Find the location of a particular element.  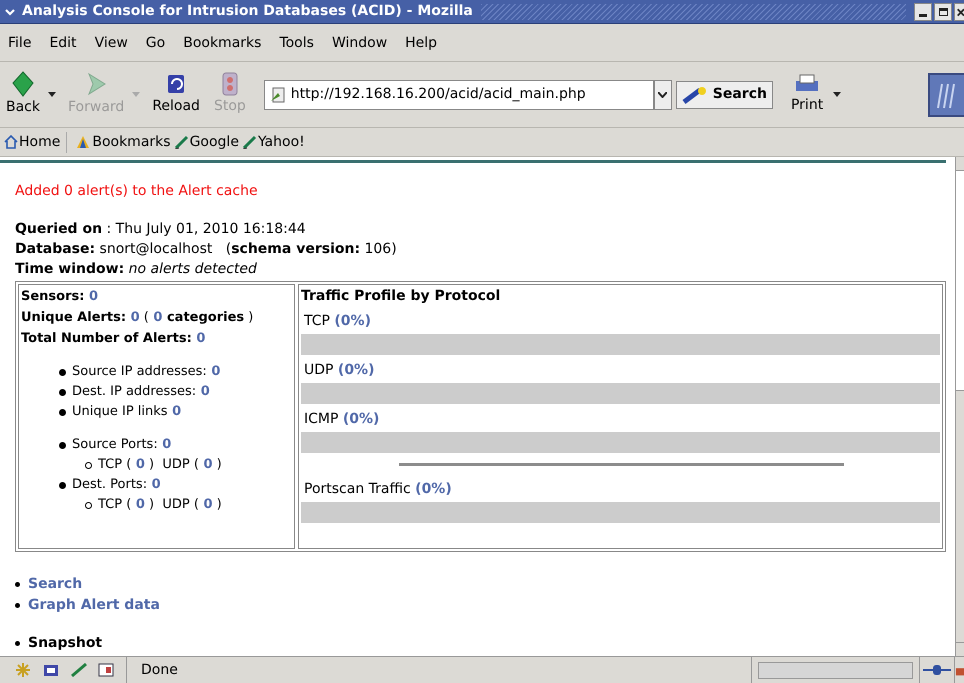

info-line: Database: snort@localhost (schema version: 106) is located at coordinates (206, 249).